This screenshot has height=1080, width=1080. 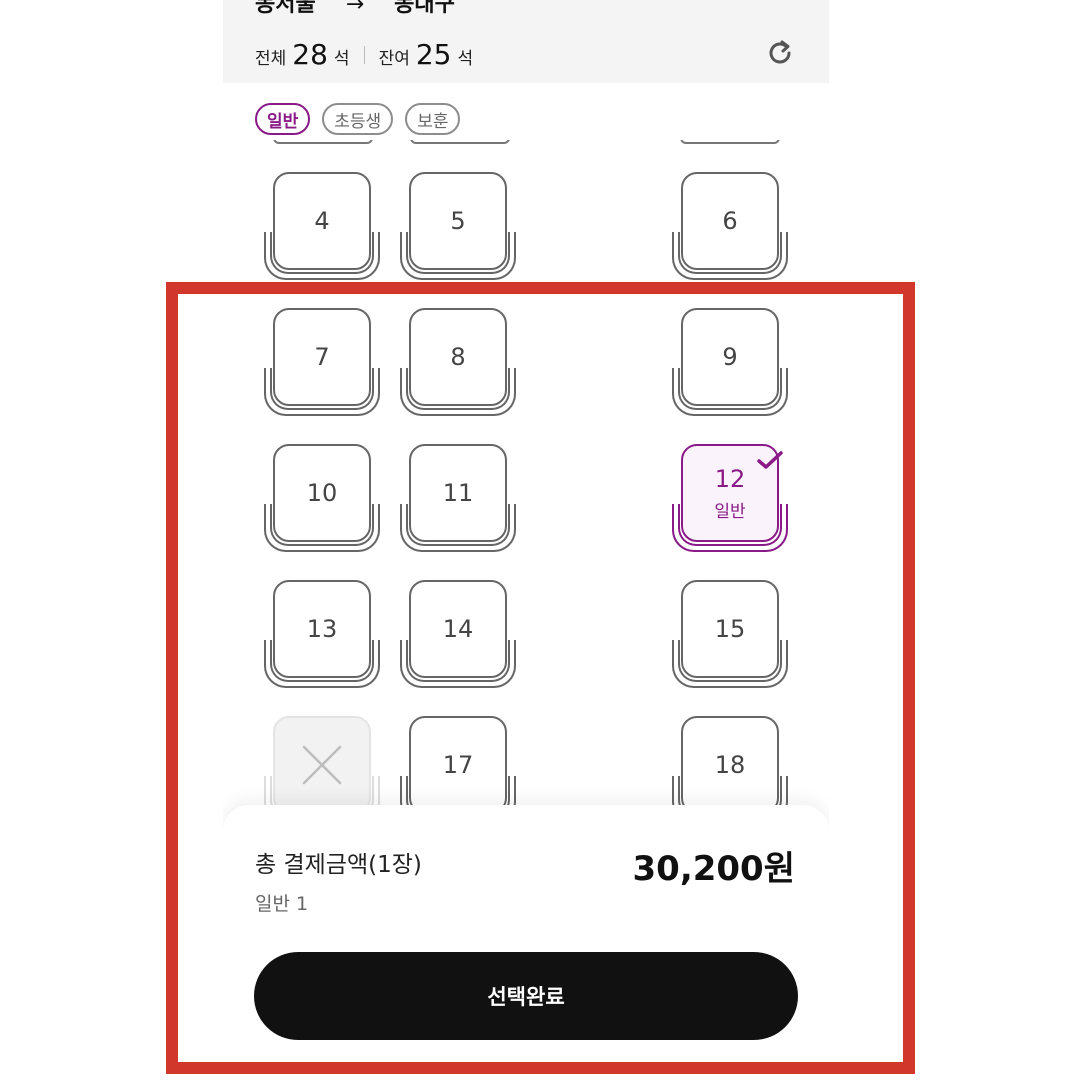 I want to click on seat-9: 9, so click(x=730, y=363).